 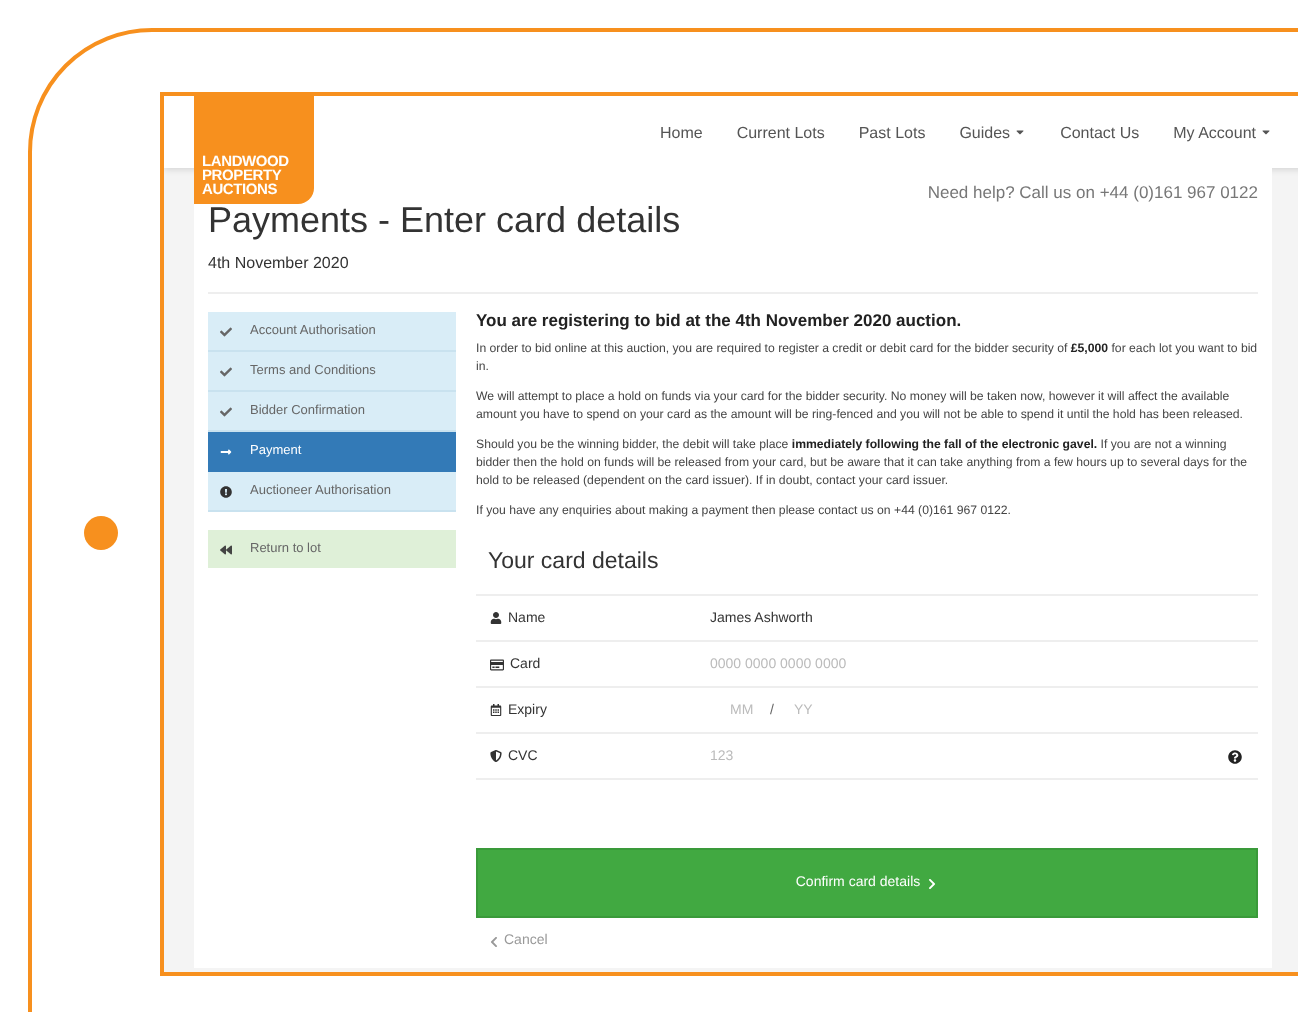 I want to click on calendar-icon, so click(x=496, y=710).